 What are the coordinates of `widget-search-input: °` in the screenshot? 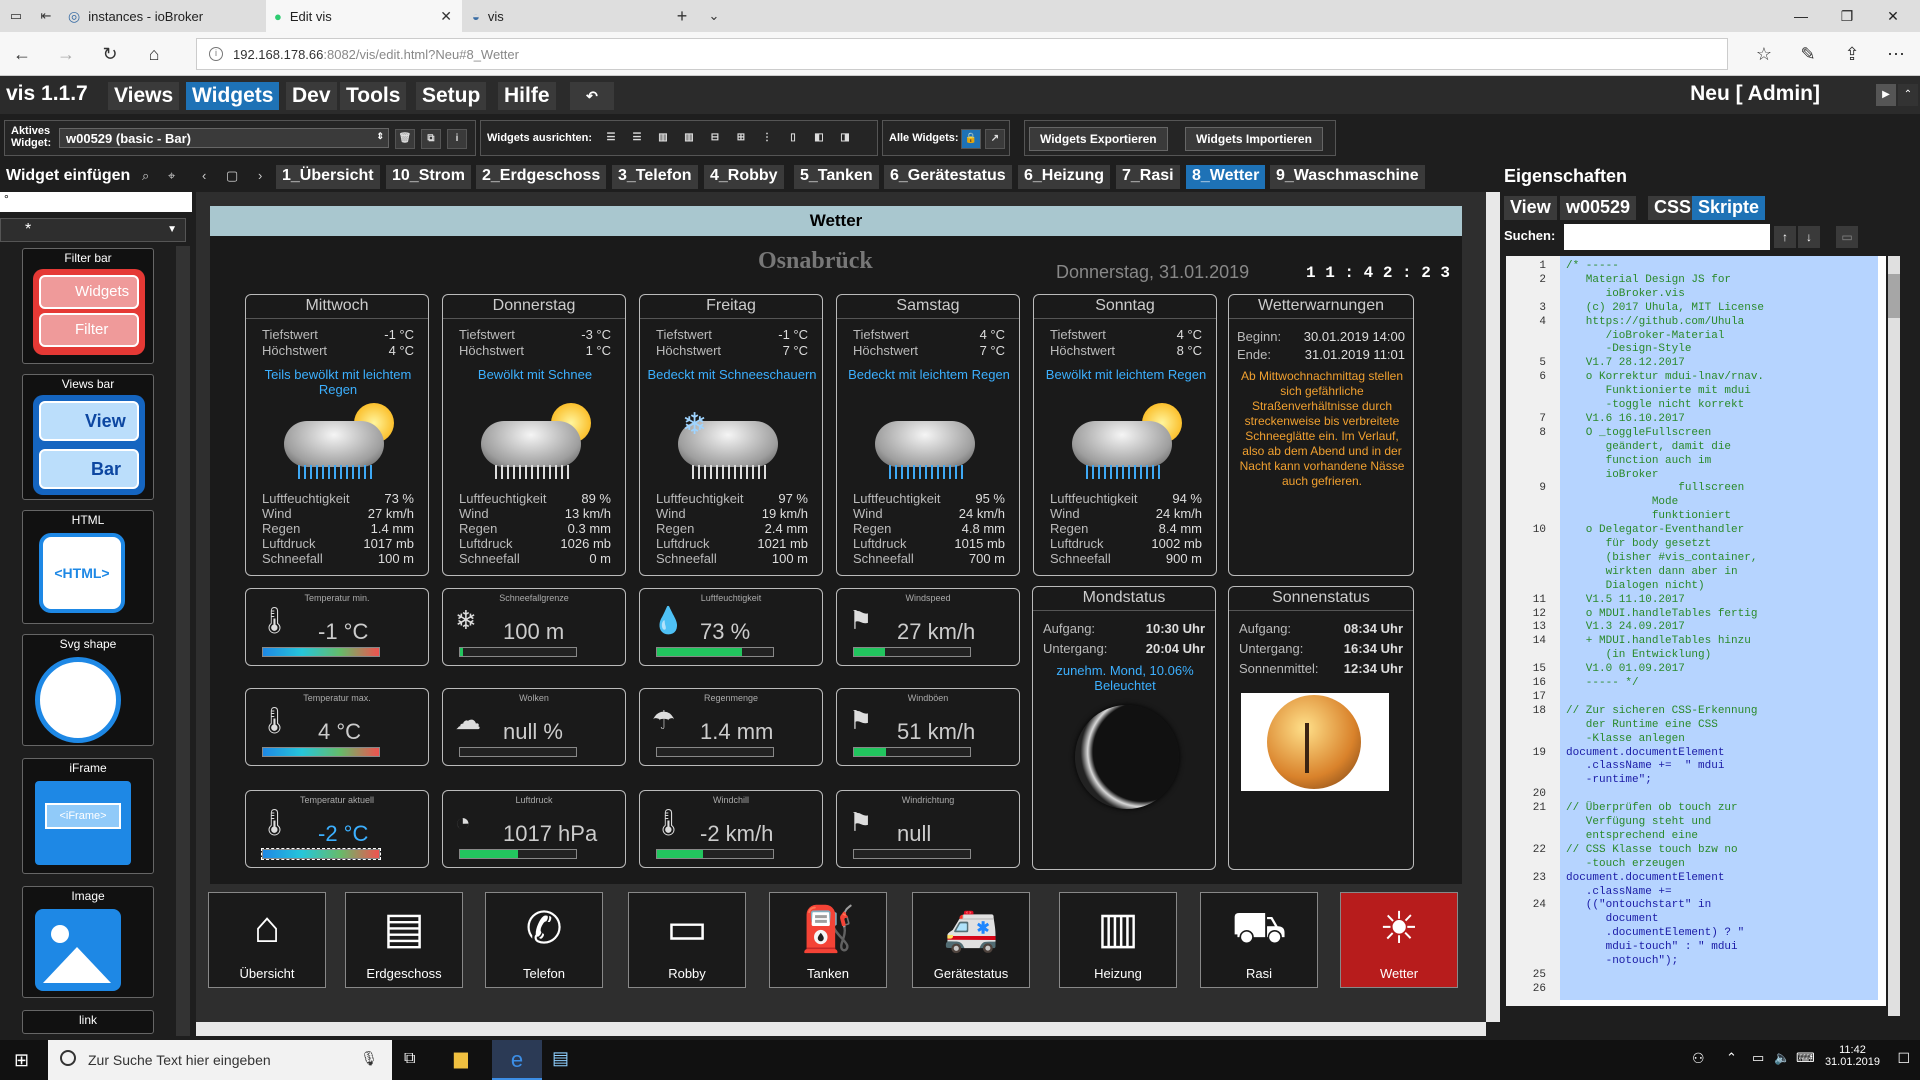 It's located at (96, 202).